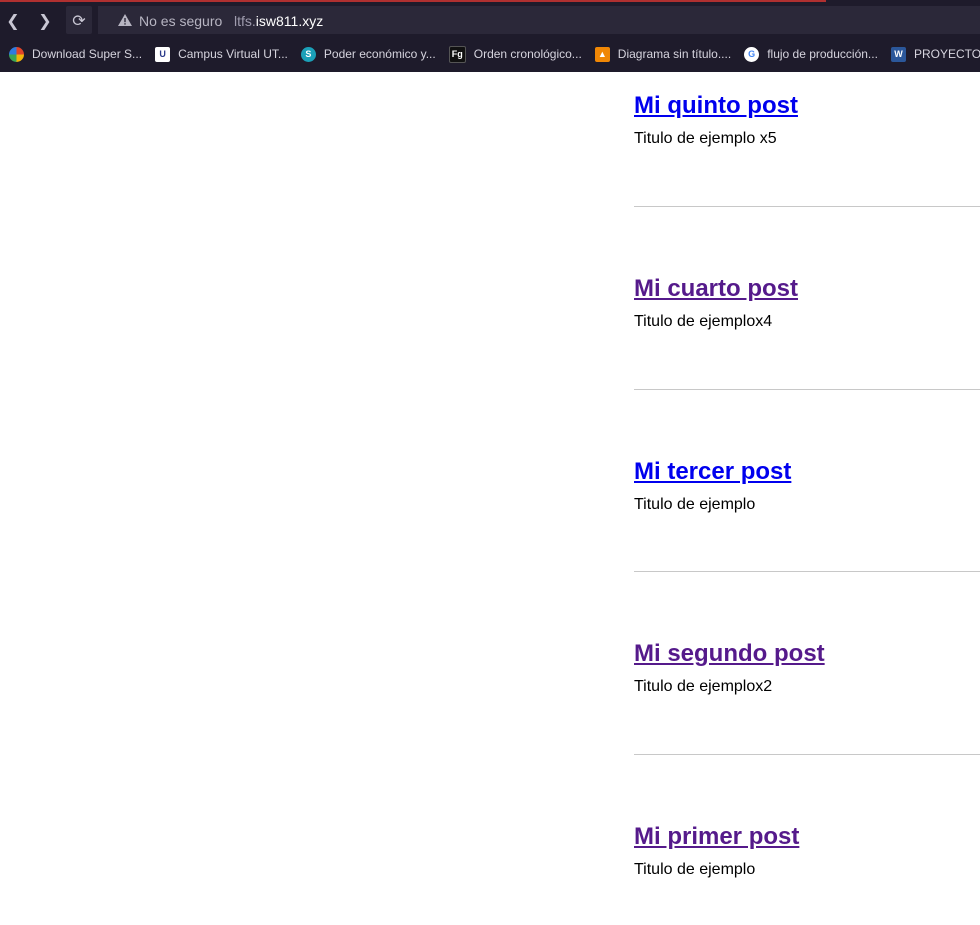 This screenshot has width=980, height=925. Describe the element at coordinates (180, 21) in the screenshot. I see `security-label: No es seguro` at that location.